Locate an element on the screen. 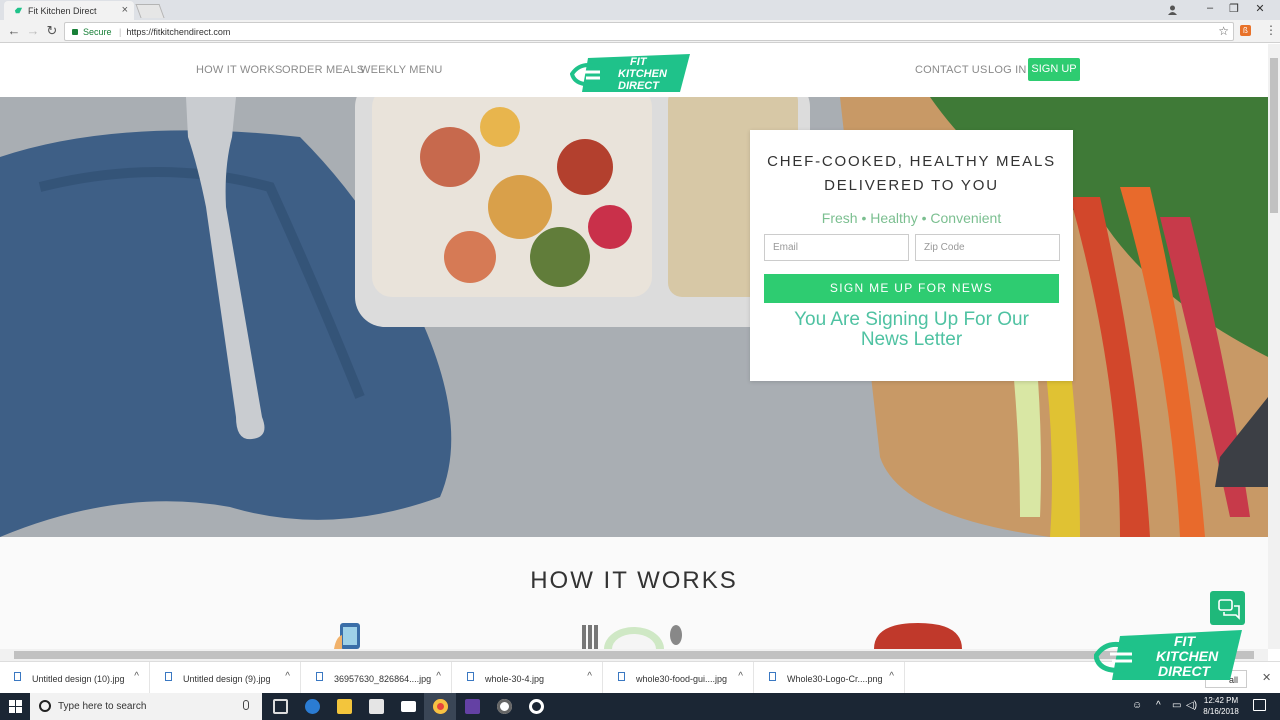 Image resolution: width=1280 pixels, height=720 pixels. watermark-logo: FIT KITCHEN DIRECT is located at coordinates (1168, 655).